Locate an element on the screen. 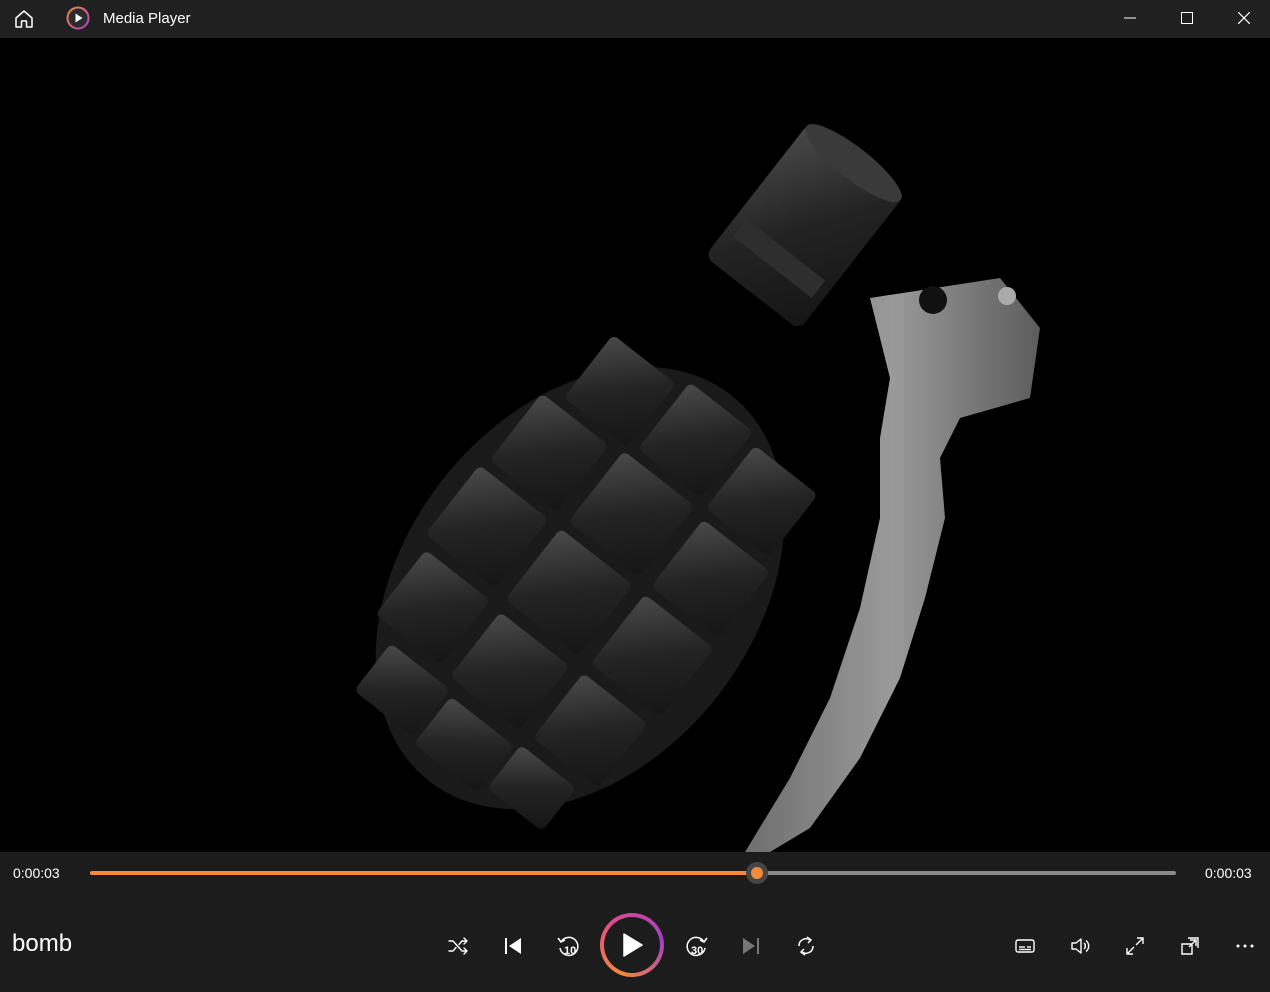 The image size is (1270, 992). captions-button is located at coordinates (1025, 946).